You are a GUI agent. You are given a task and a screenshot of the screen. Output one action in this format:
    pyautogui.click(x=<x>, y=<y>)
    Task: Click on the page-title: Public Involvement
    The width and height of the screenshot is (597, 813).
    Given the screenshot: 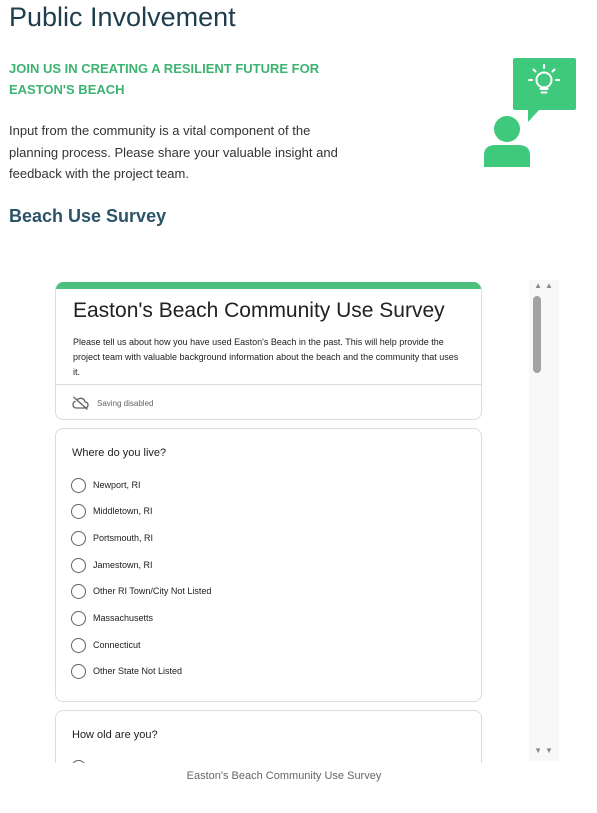 What is the action you would take?
    pyautogui.click(x=122, y=17)
    